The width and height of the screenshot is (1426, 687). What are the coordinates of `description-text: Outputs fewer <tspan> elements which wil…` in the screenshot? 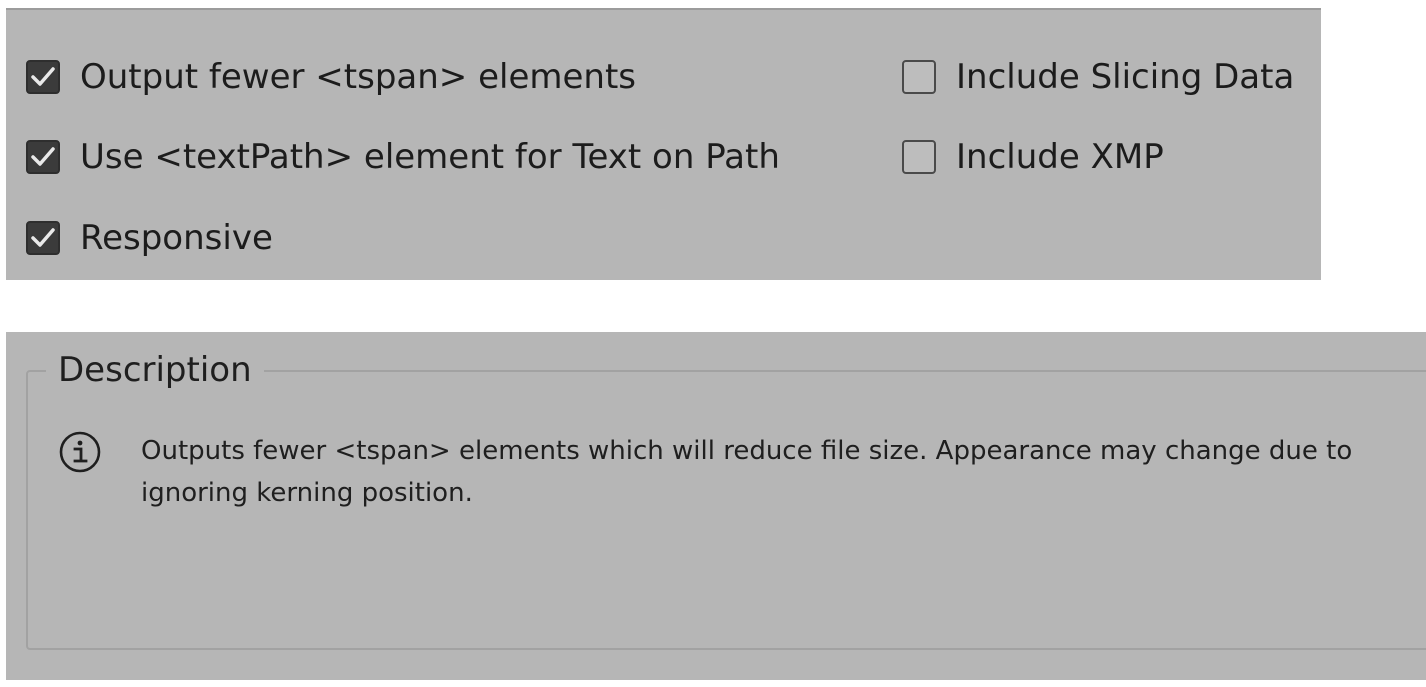 It's located at (747, 472).